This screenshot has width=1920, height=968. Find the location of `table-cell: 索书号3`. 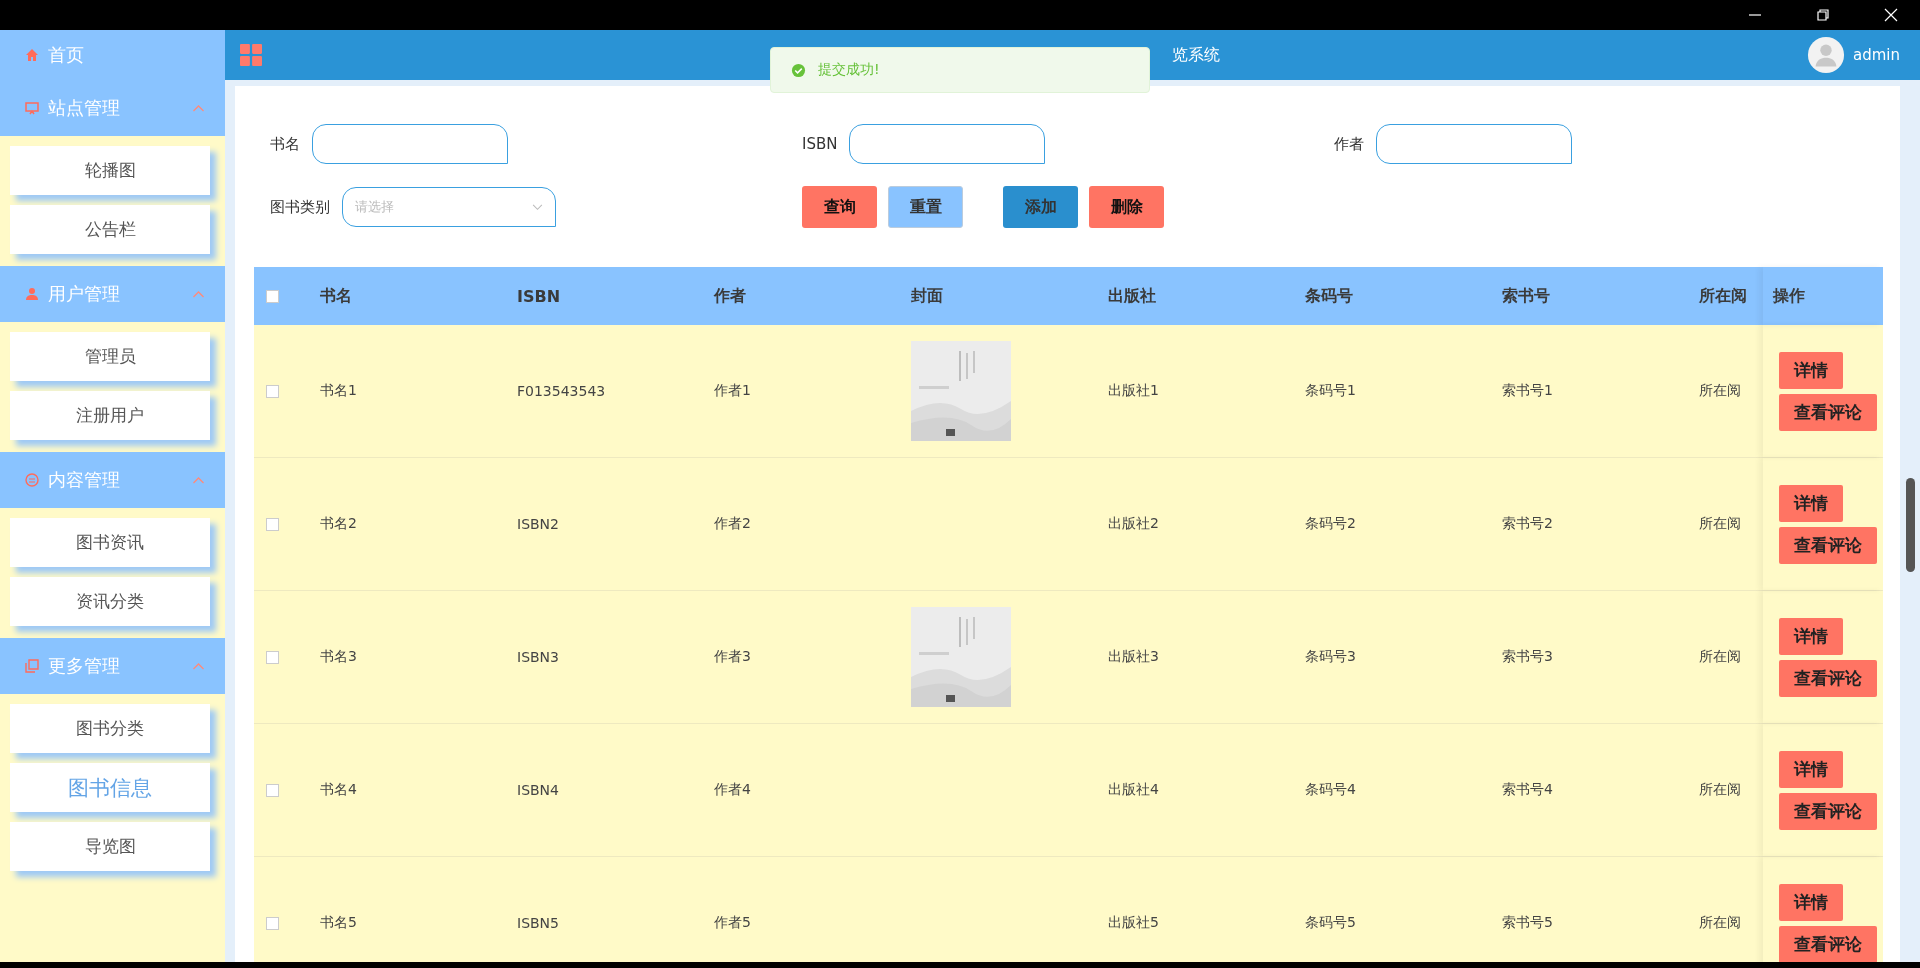

table-cell: 索书号3 is located at coordinates (1527, 657).